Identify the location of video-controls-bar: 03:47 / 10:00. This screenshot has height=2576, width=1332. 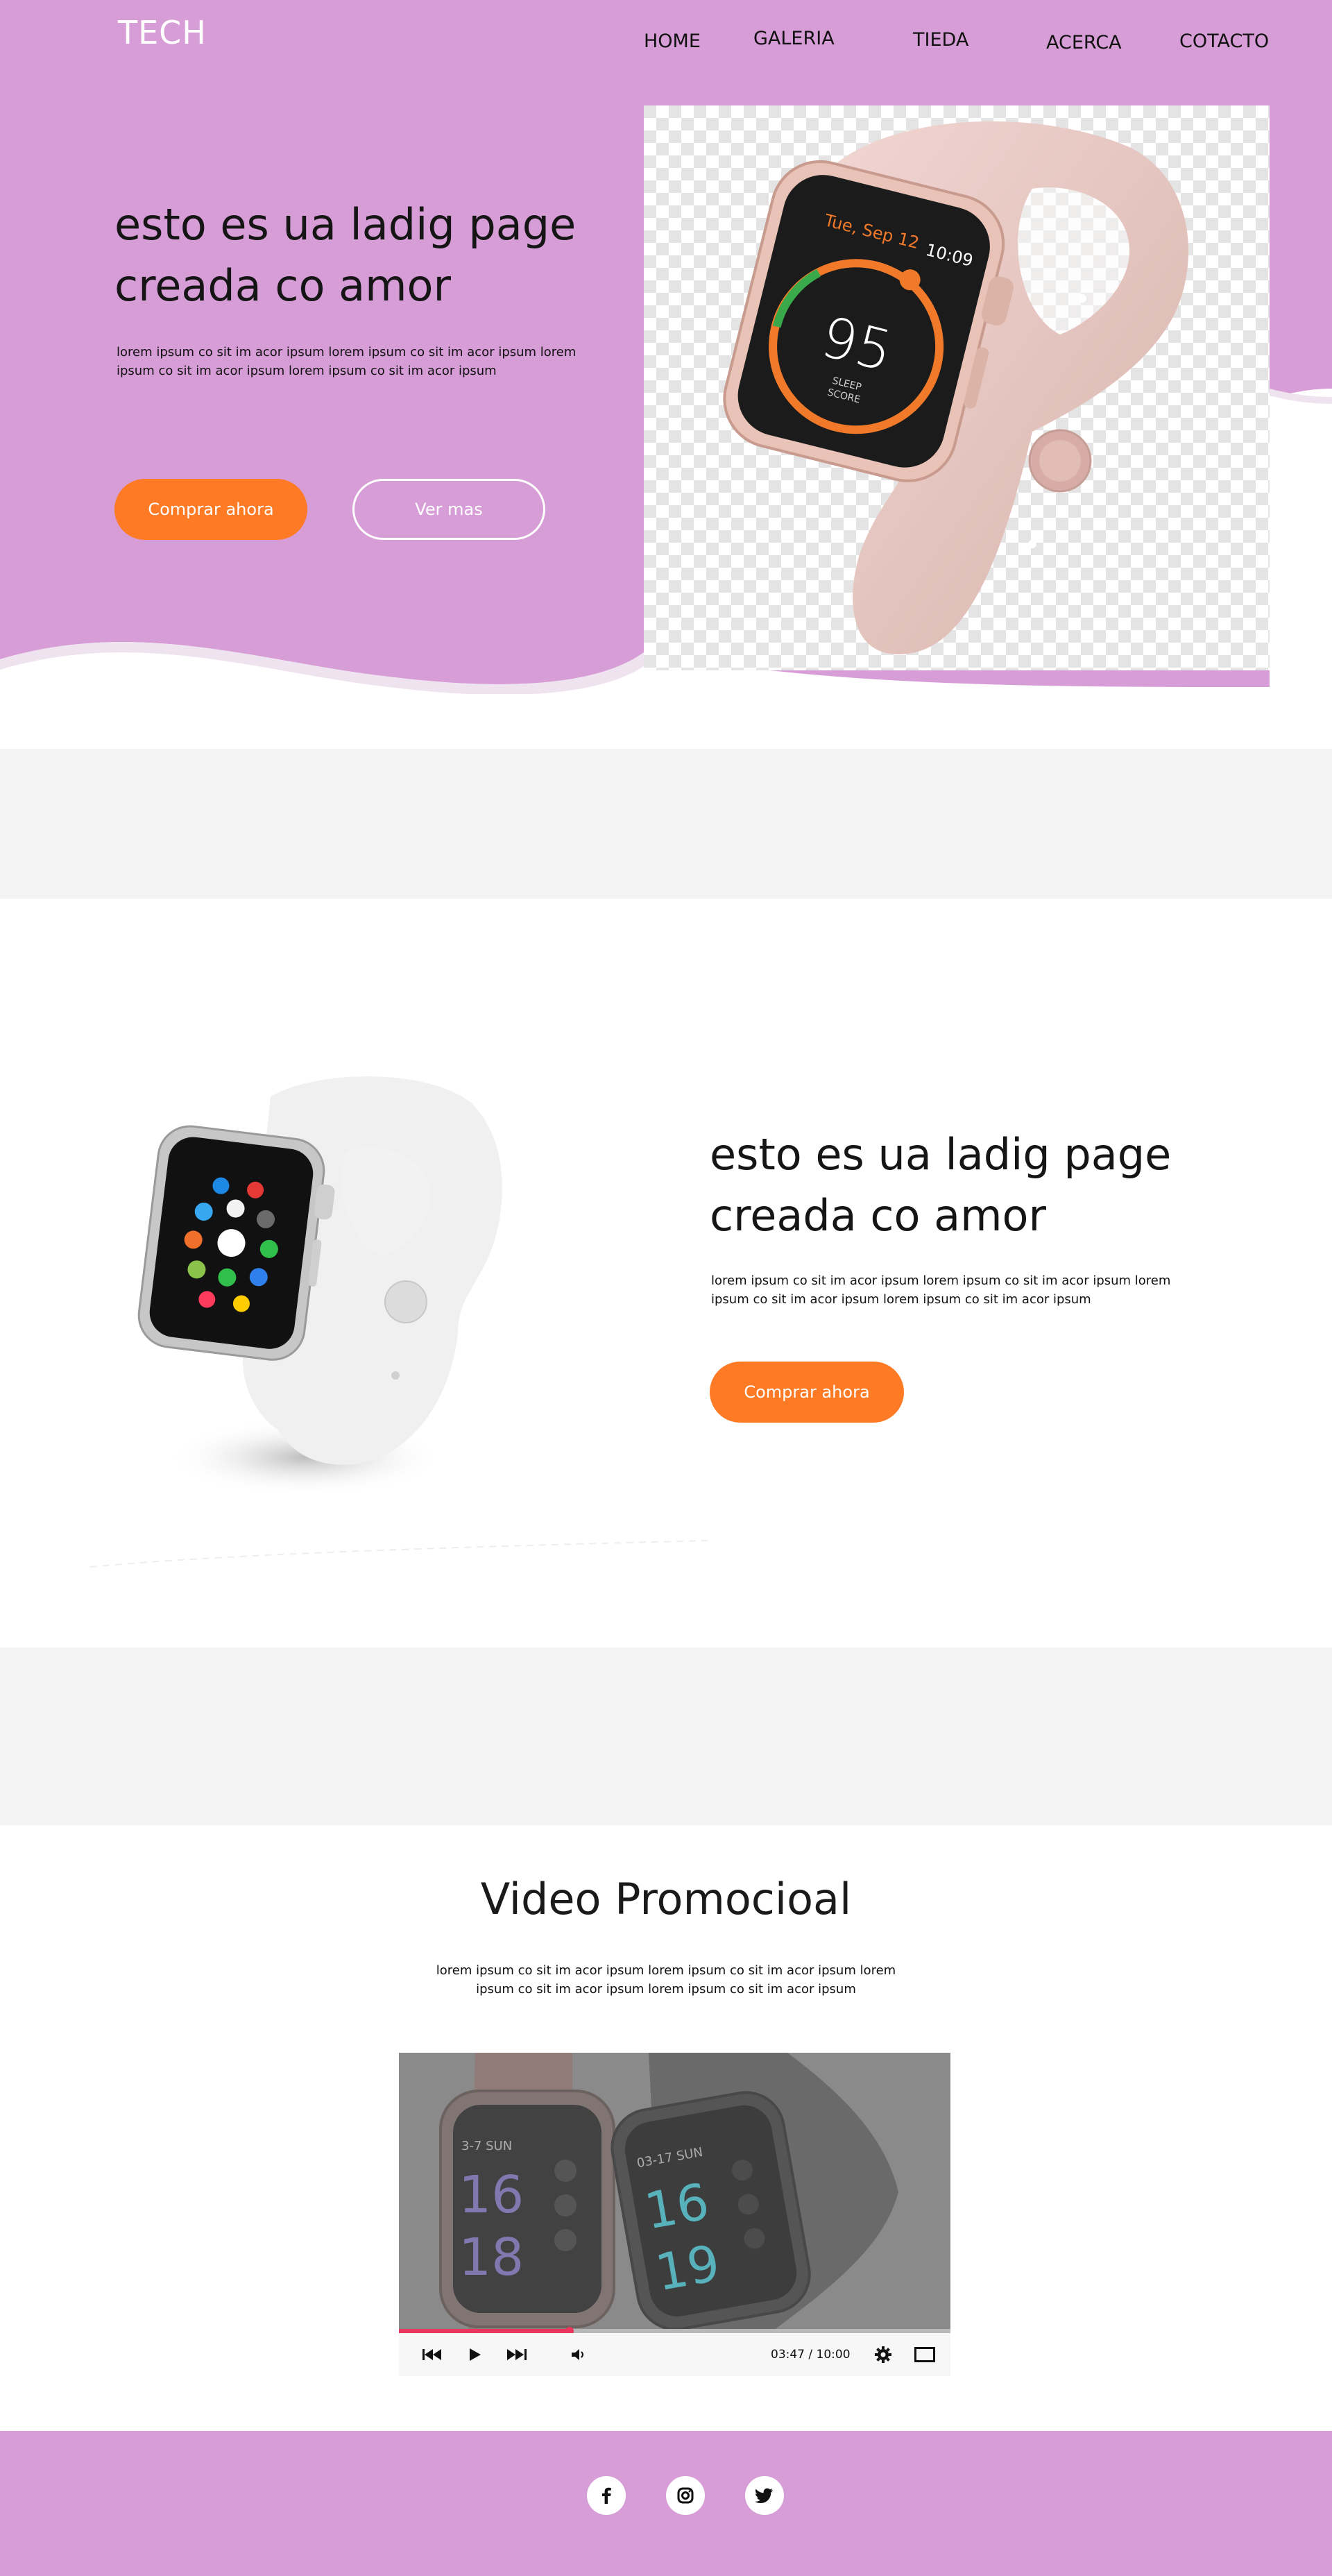
(674, 2354).